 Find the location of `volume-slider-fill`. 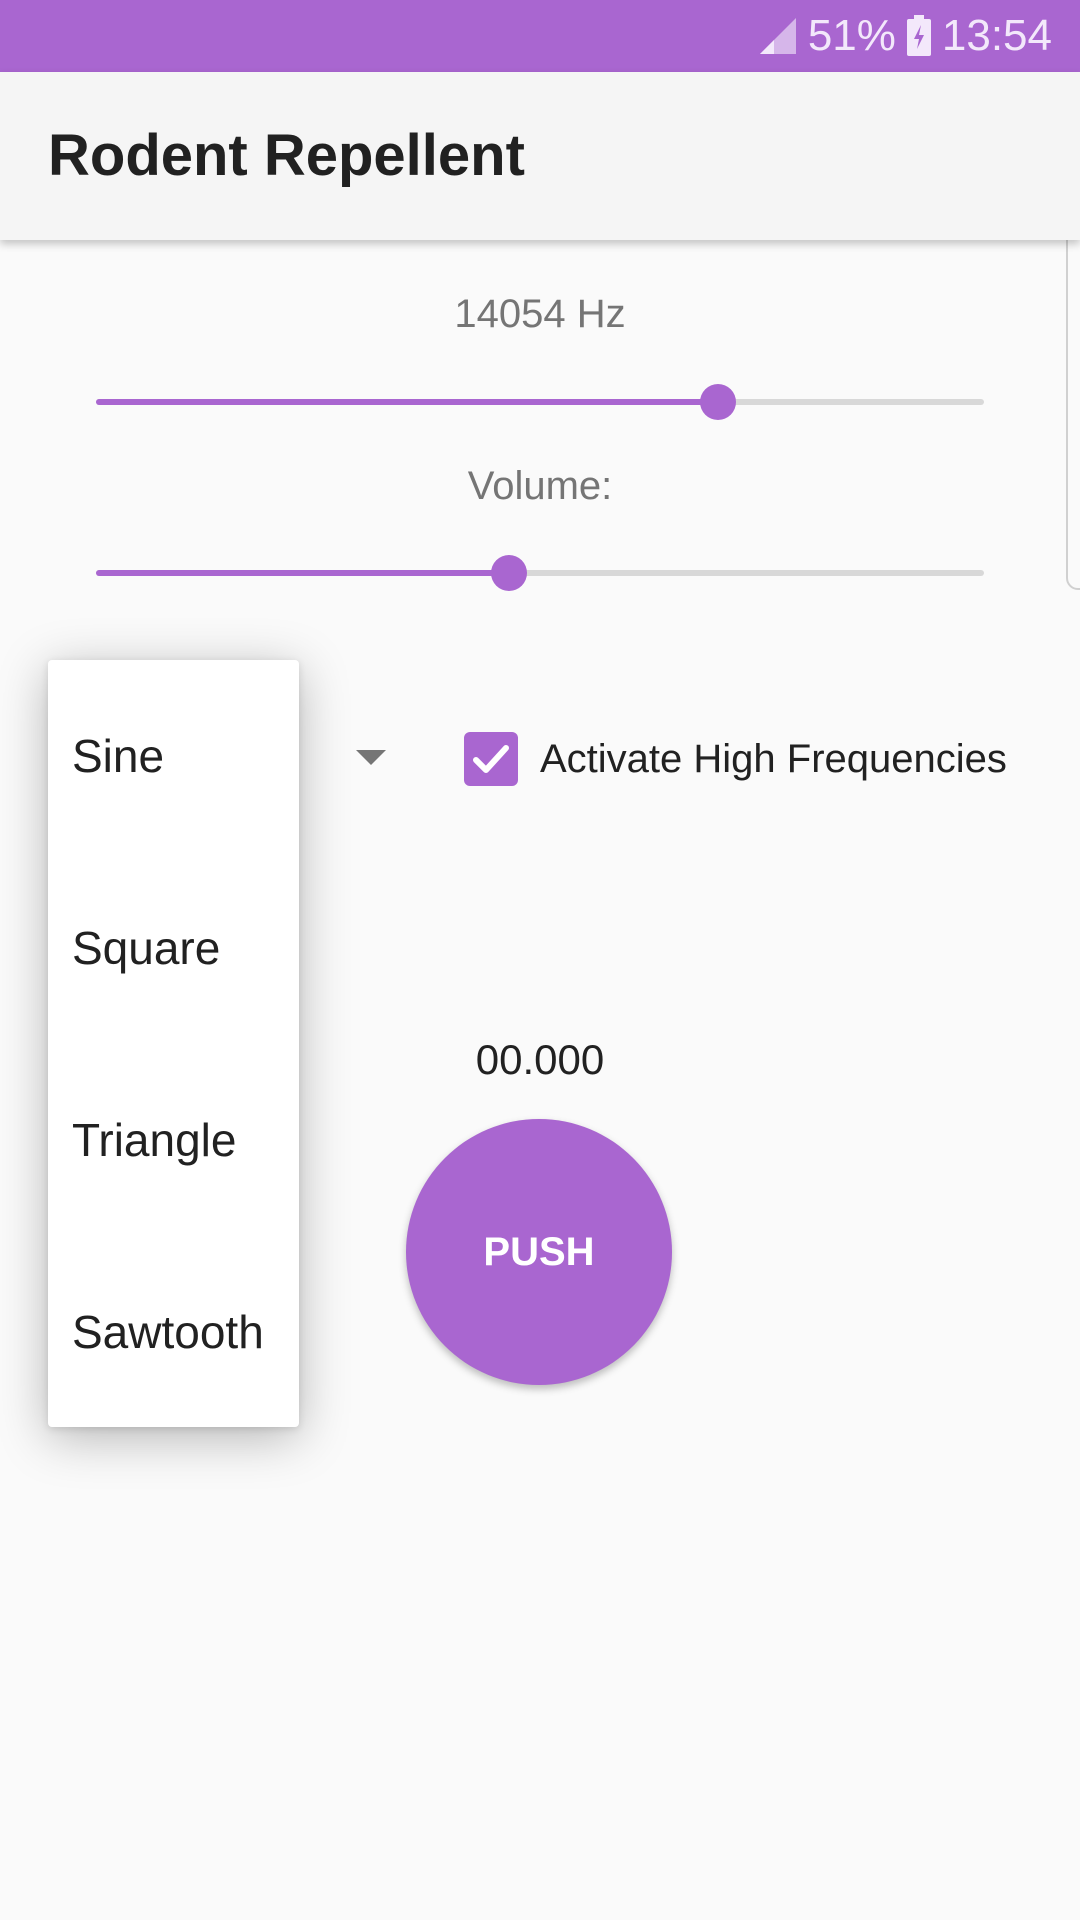

volume-slider-fill is located at coordinates (302, 573).